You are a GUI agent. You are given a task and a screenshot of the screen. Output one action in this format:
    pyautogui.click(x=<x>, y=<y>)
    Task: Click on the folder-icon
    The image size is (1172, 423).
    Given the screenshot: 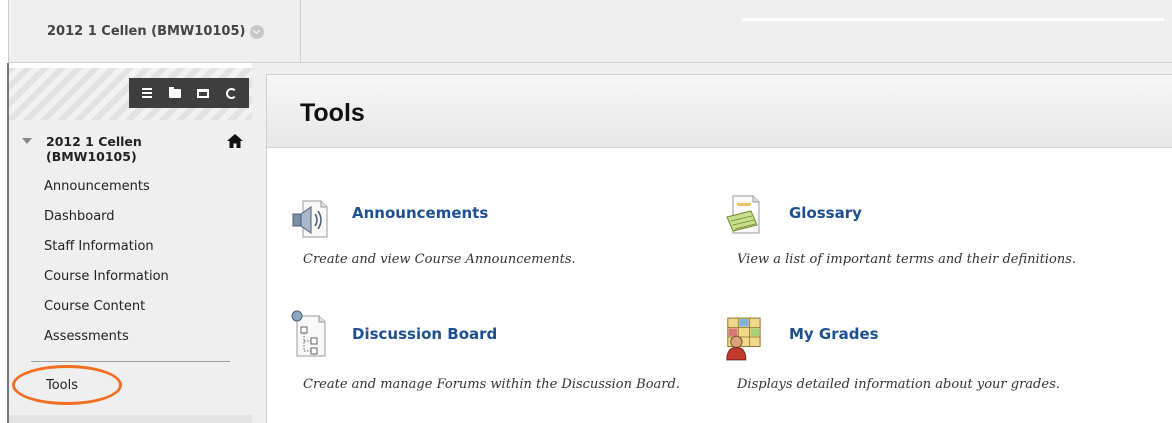 What is the action you would take?
    pyautogui.click(x=175, y=92)
    